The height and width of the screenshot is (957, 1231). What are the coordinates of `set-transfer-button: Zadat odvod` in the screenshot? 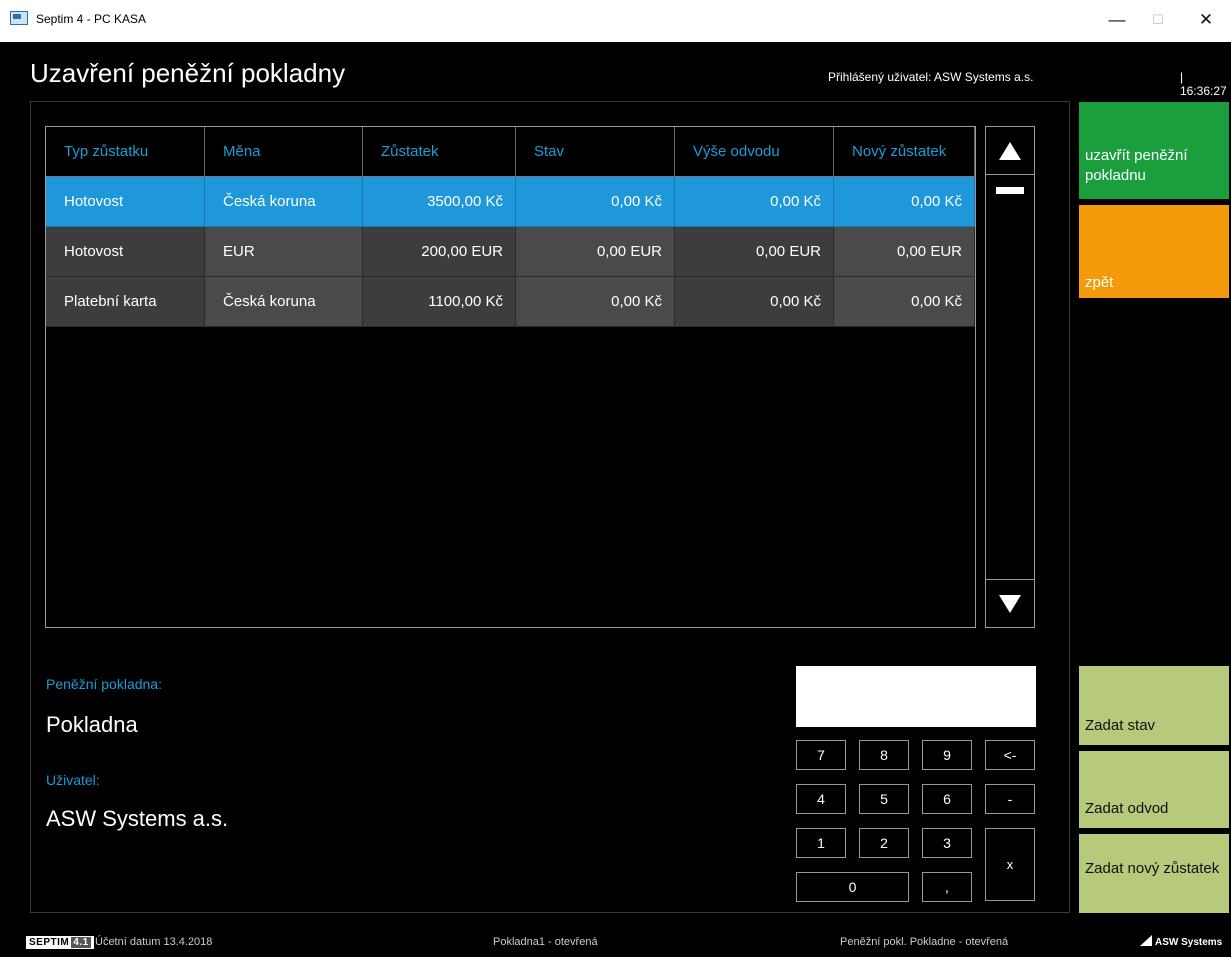 It's located at (1154, 789).